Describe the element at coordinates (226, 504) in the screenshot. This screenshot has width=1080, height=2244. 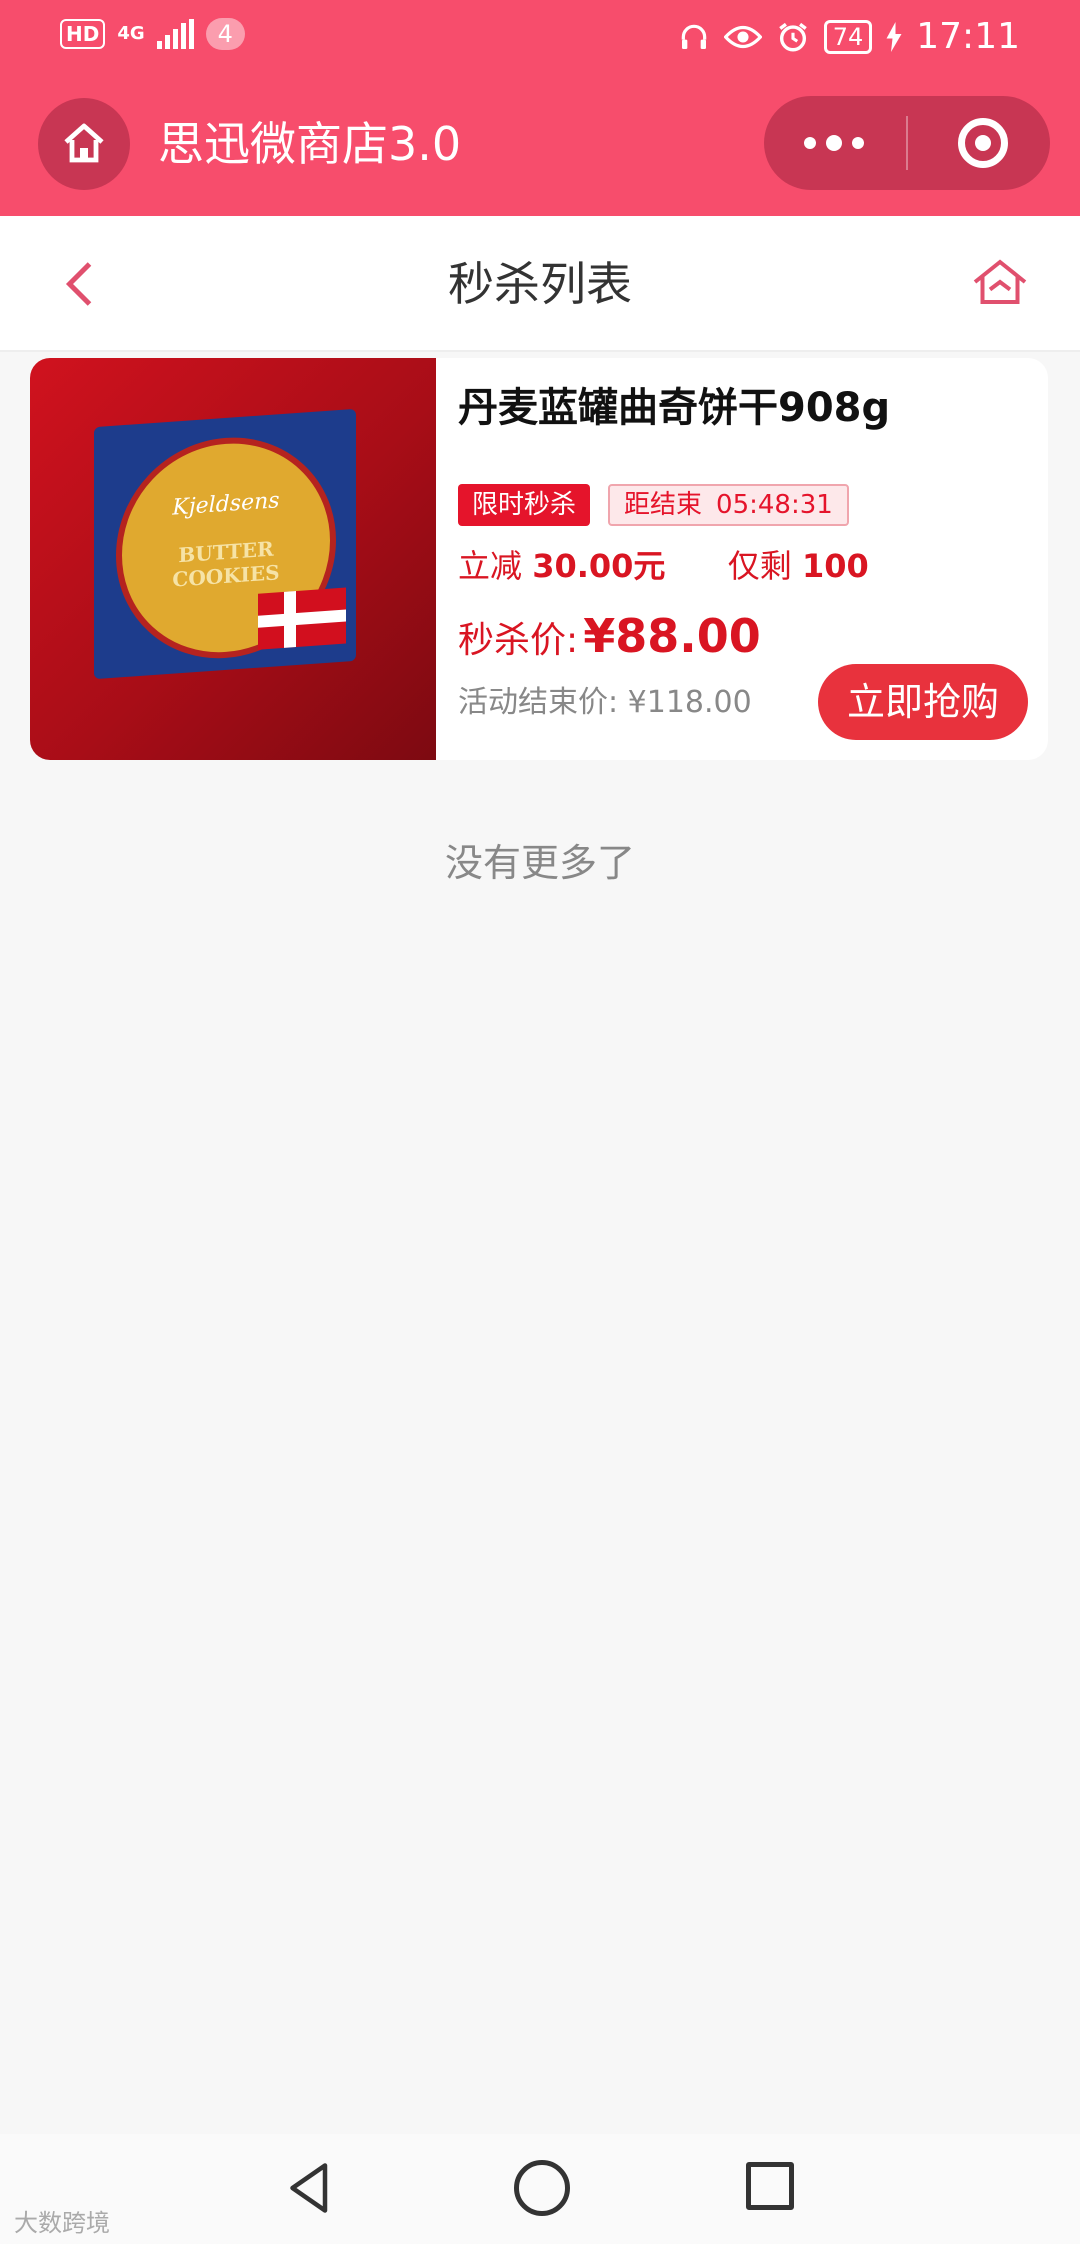
I see `tin-brand: Kjeldsens` at that location.